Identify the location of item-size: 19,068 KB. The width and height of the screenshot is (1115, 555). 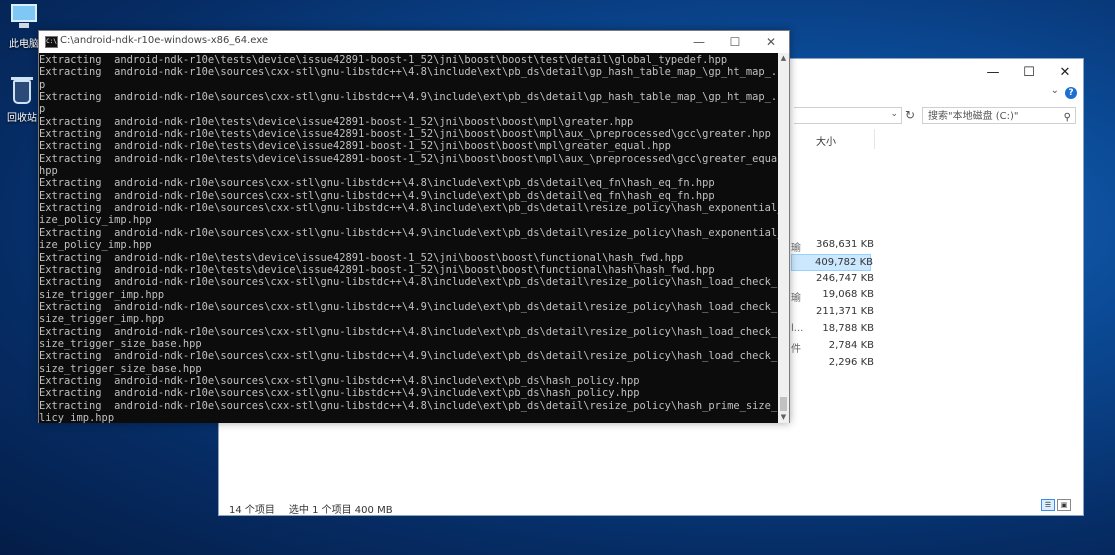
(848, 295).